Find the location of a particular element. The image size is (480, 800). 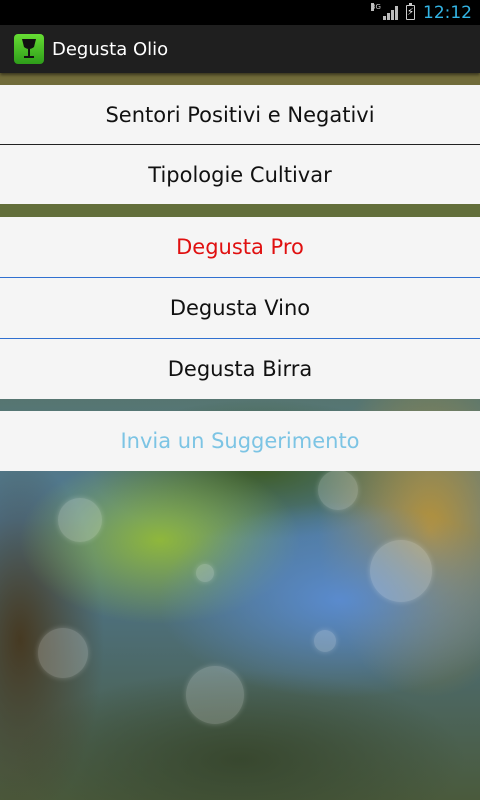

menu-button-suggerimento: Invia un Suggerimento is located at coordinates (240, 441).